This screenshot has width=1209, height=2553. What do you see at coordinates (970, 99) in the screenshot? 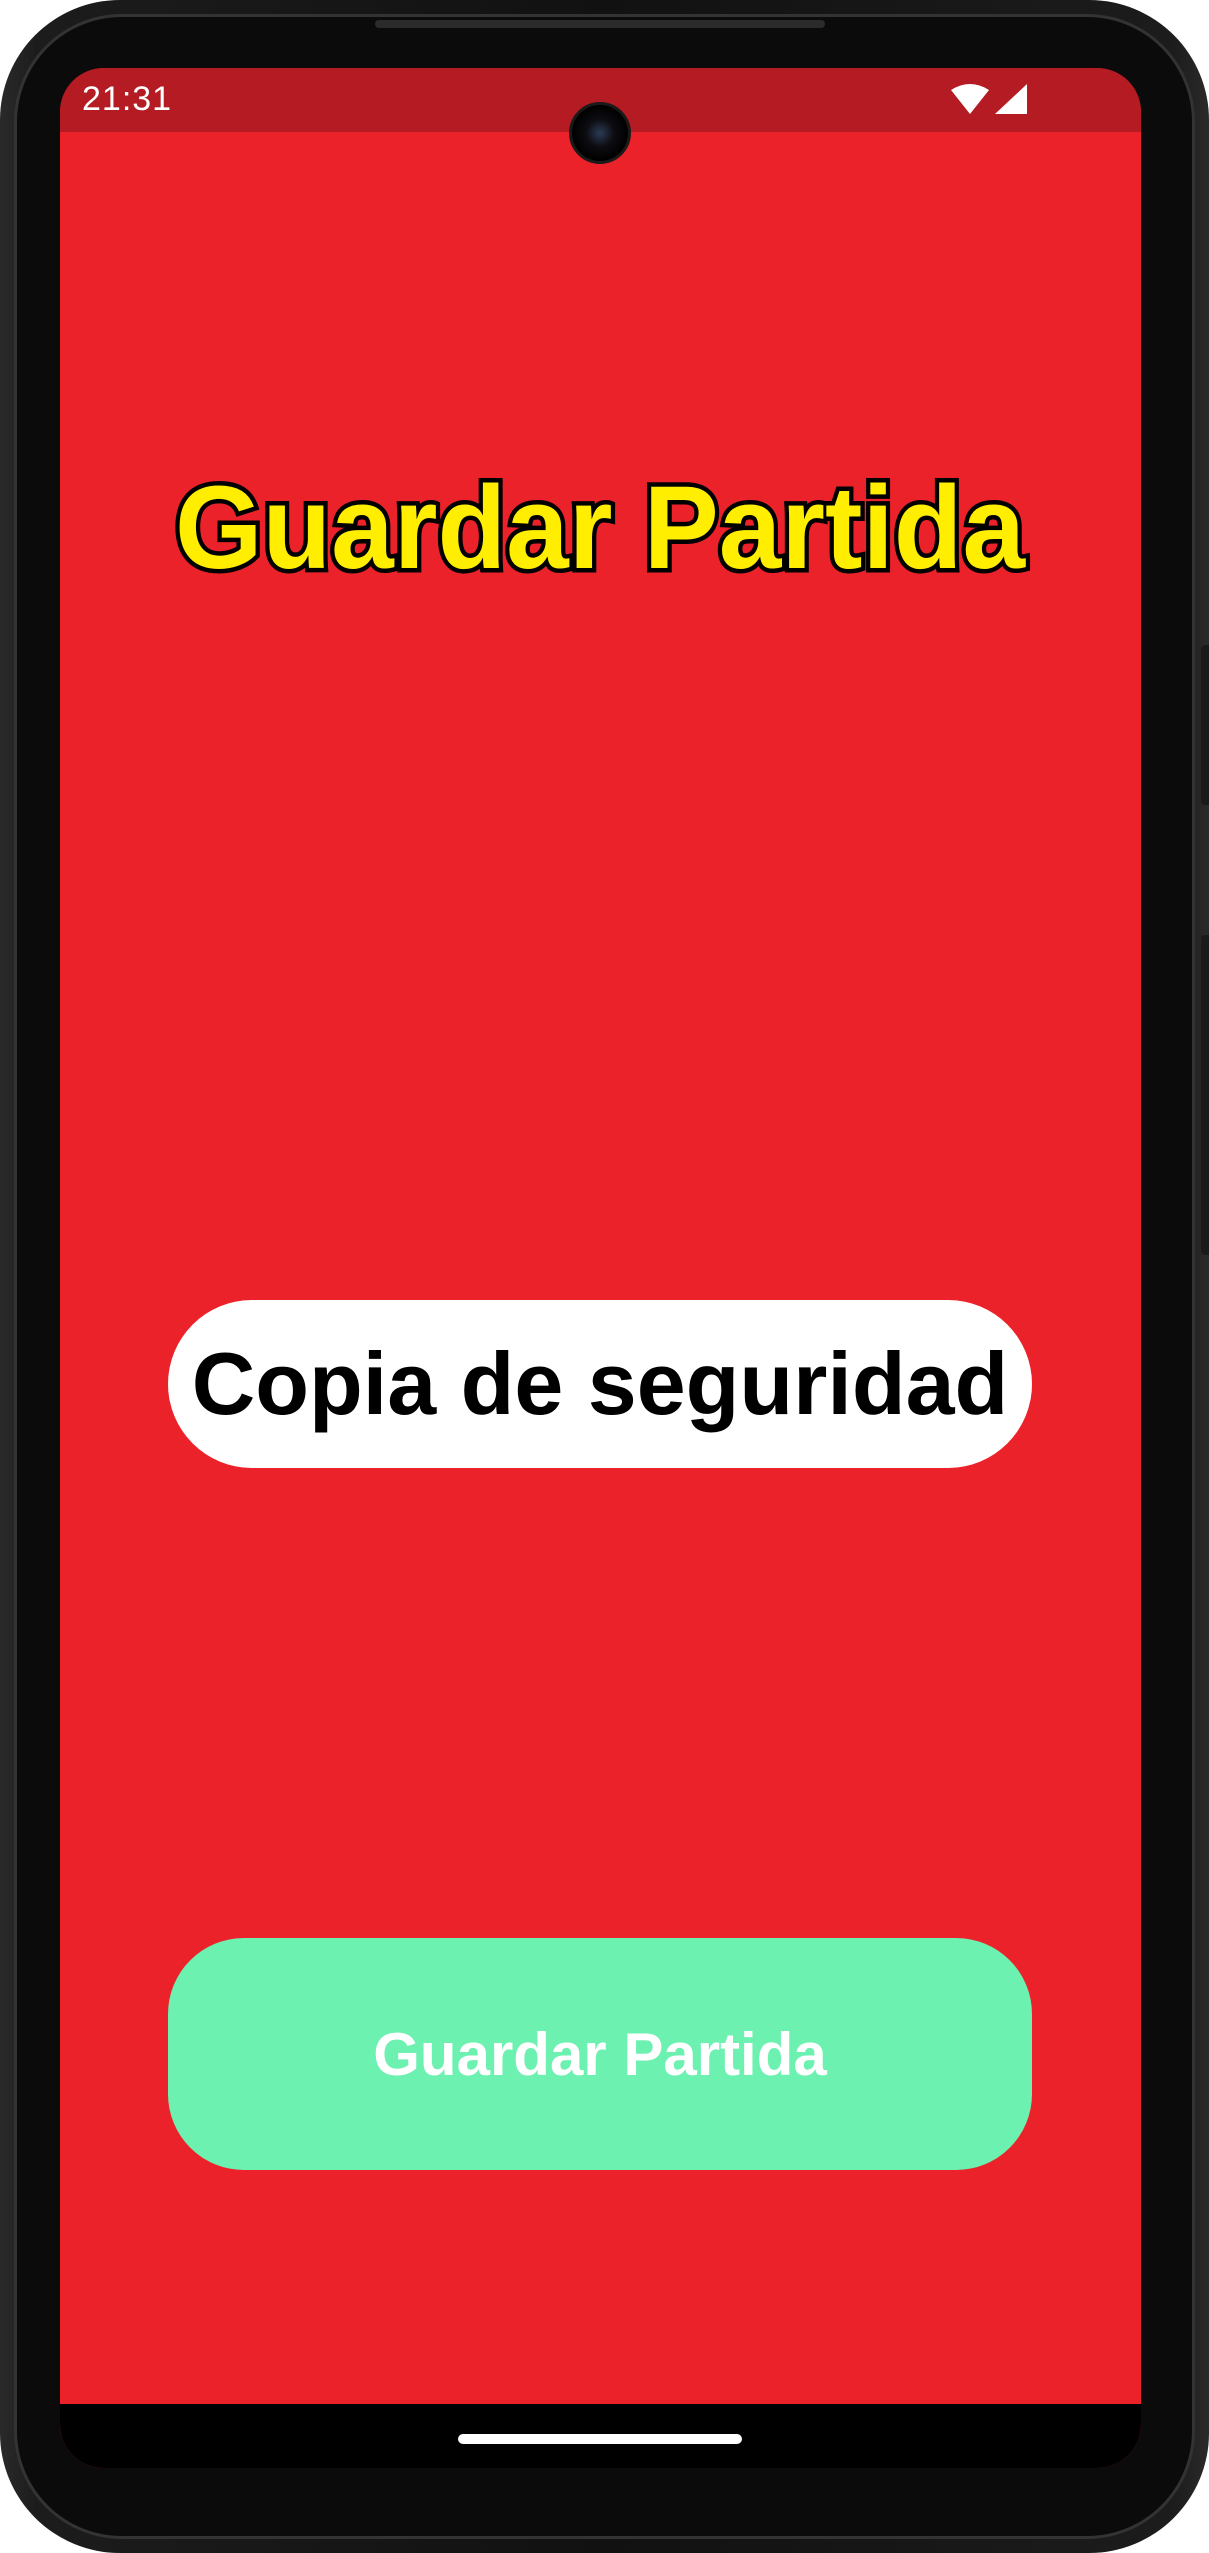
I see `wifi-icon` at bounding box center [970, 99].